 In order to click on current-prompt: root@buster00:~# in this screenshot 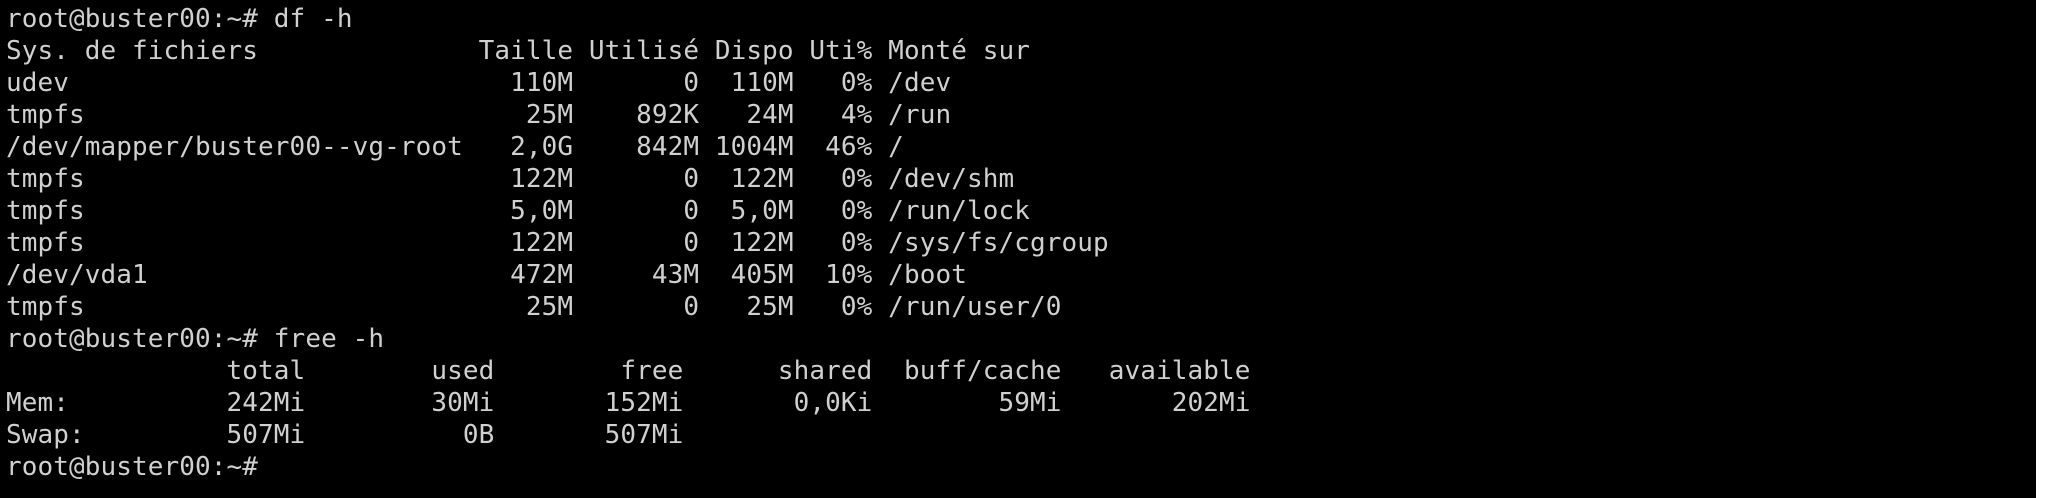, I will do `click(140, 467)`.